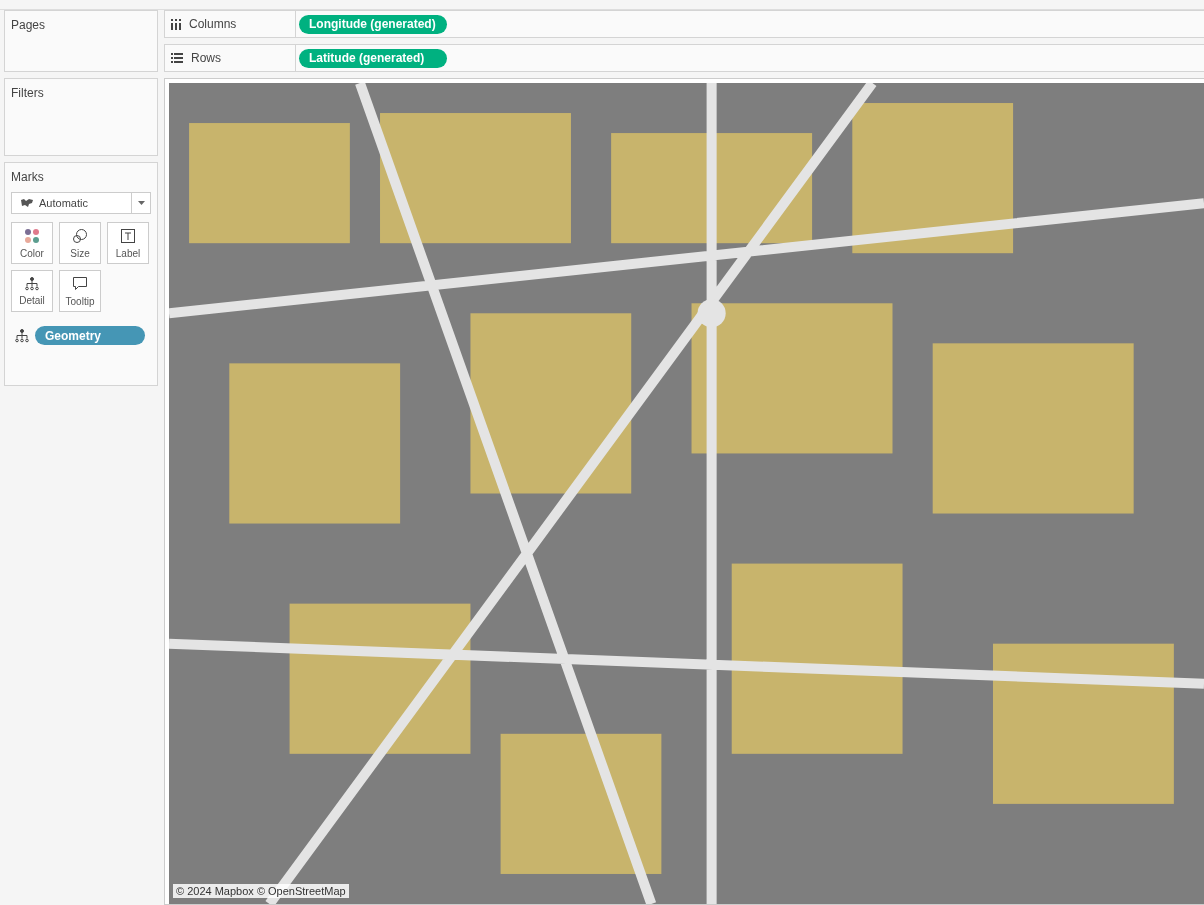  I want to click on speech-bubble-icon, so click(80, 283).